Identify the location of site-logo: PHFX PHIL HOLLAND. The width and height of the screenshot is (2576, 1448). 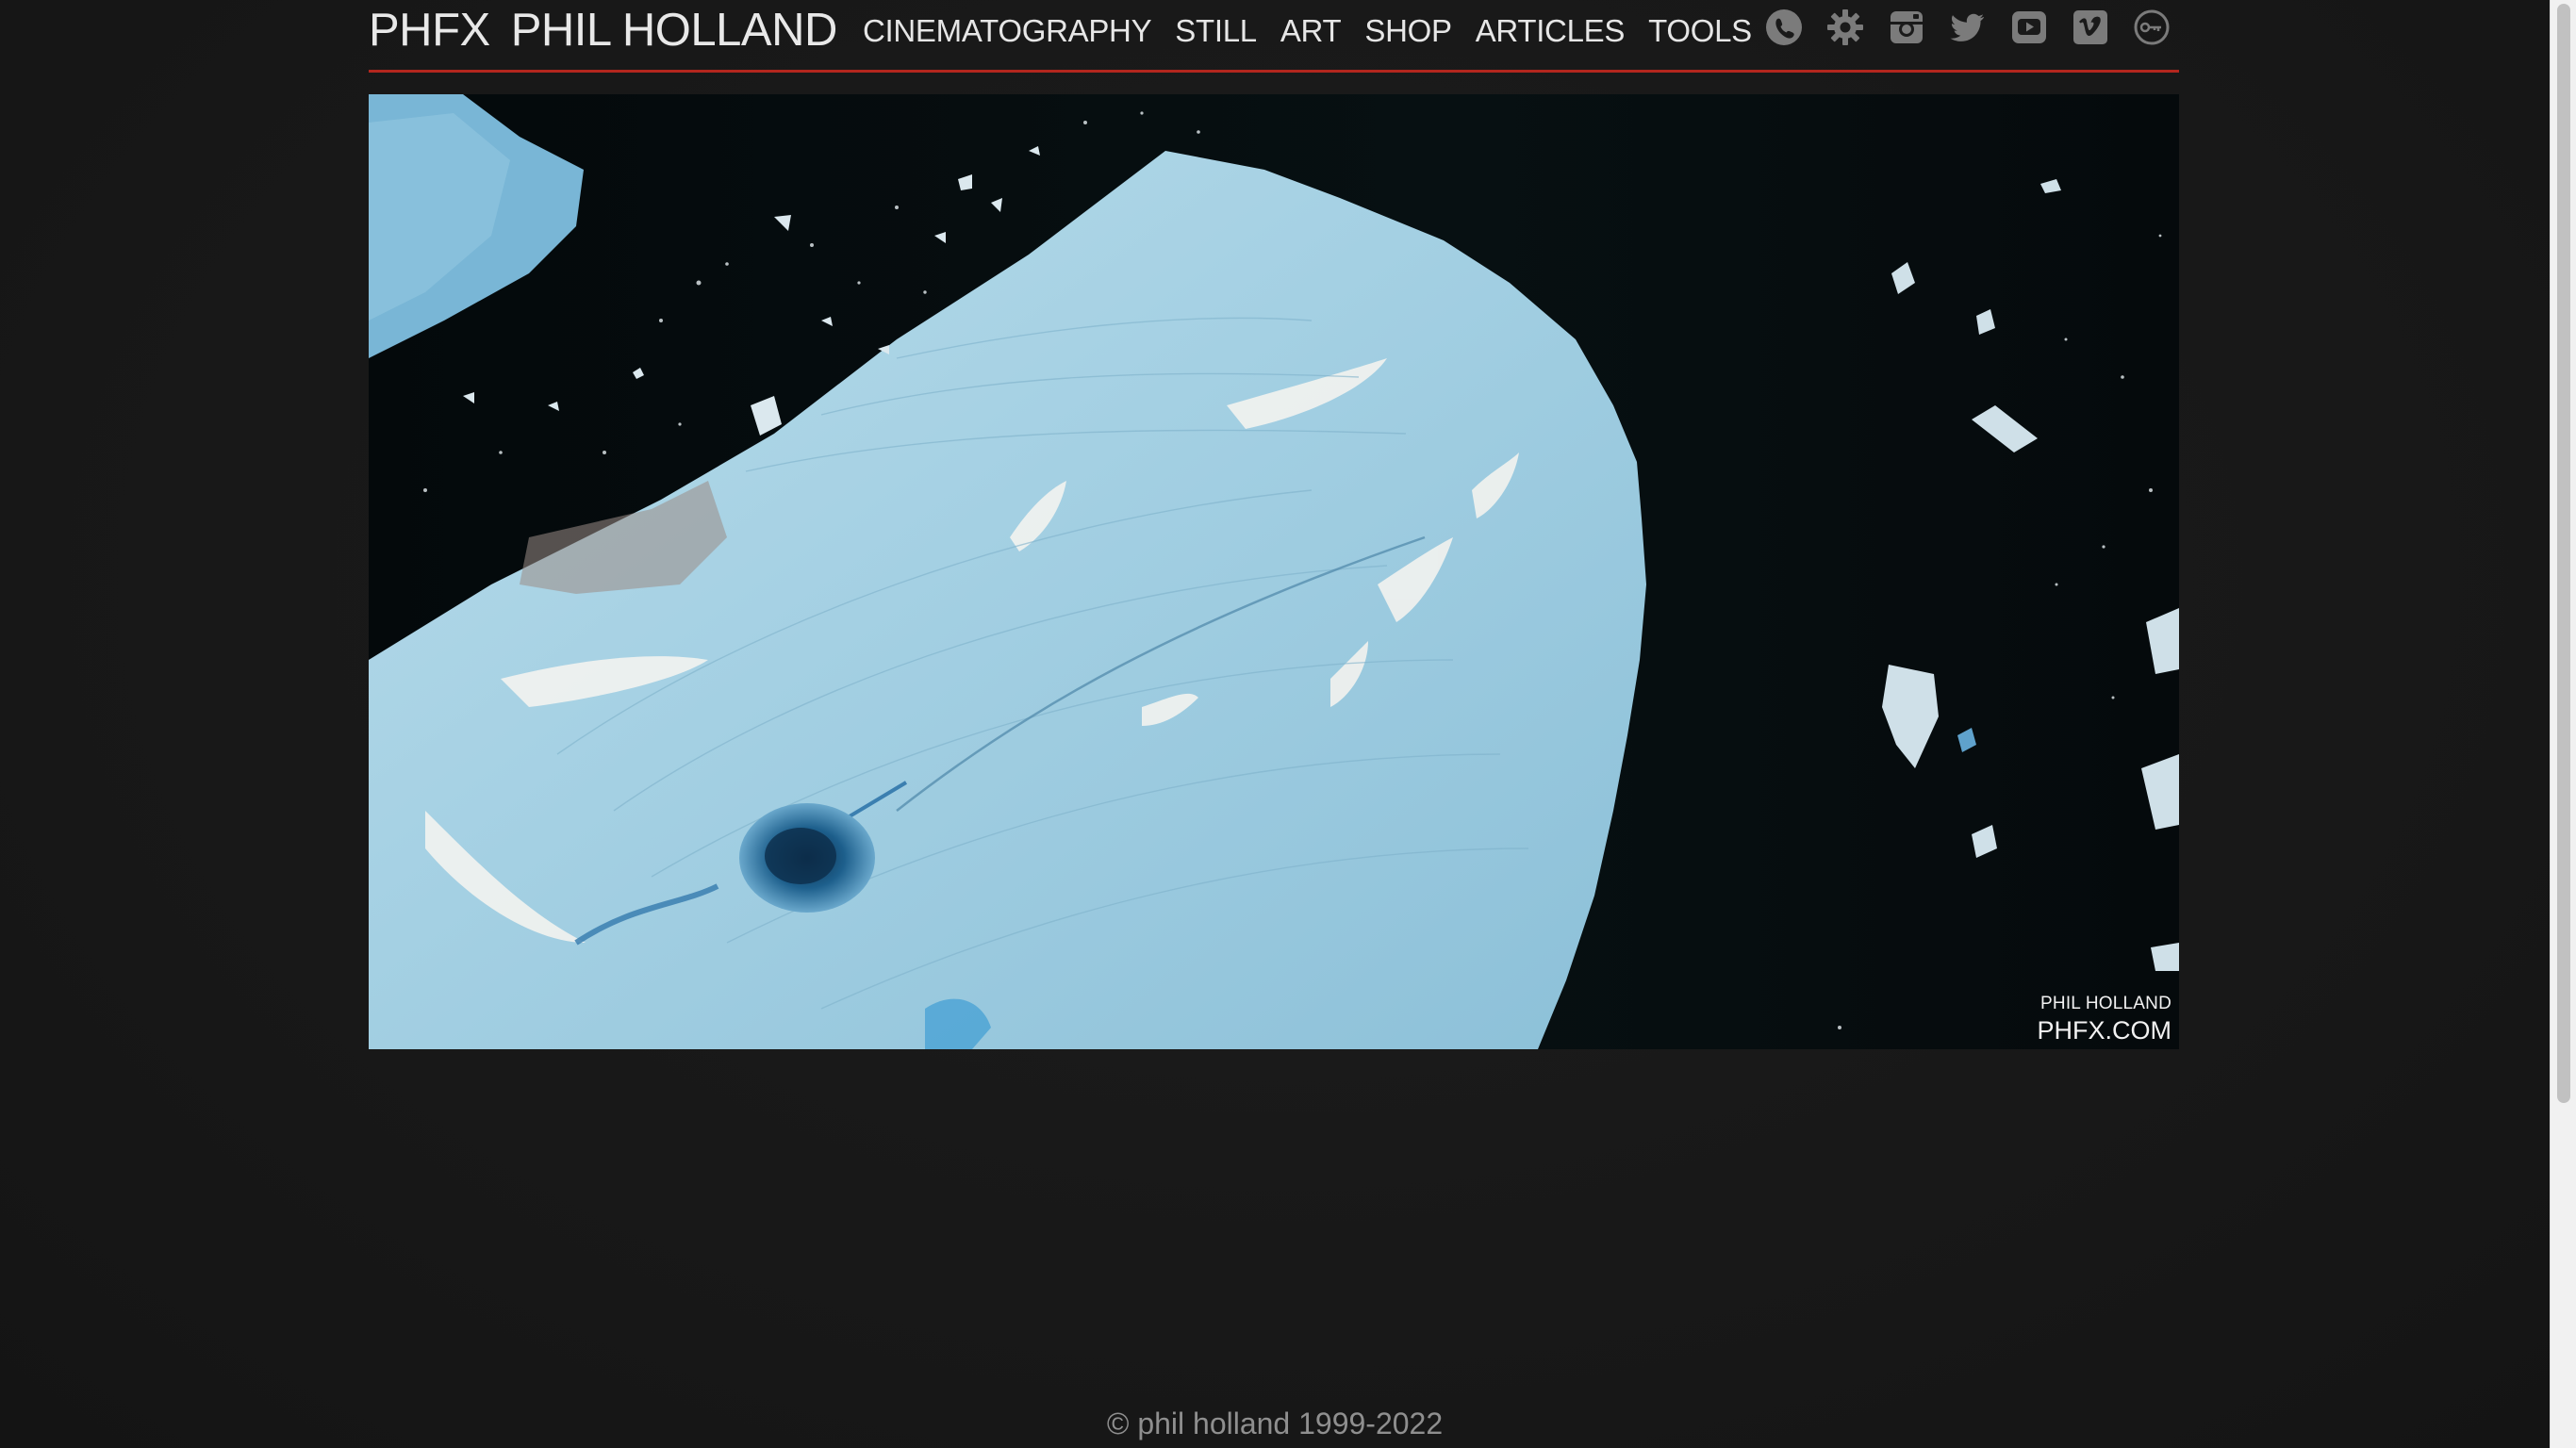
(603, 30).